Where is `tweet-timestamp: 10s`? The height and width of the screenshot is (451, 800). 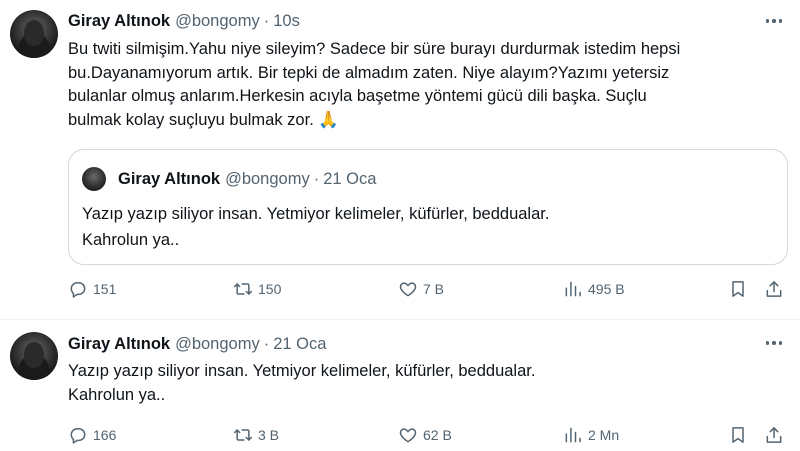
tweet-timestamp: 10s is located at coordinates (286, 21).